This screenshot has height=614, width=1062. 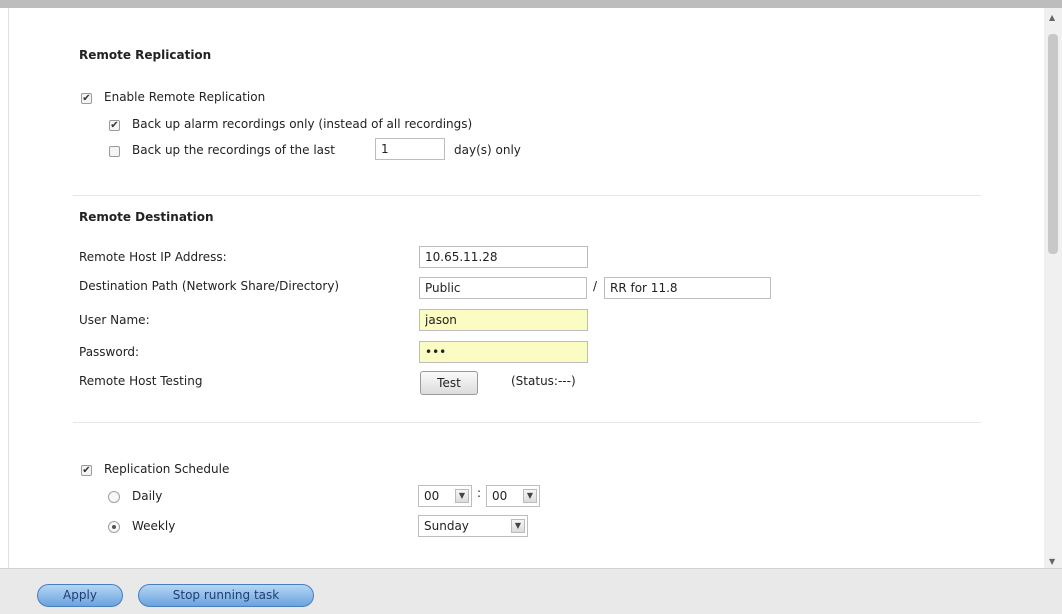 What do you see at coordinates (226, 595) in the screenshot?
I see `stop-task-button: Stop running task` at bounding box center [226, 595].